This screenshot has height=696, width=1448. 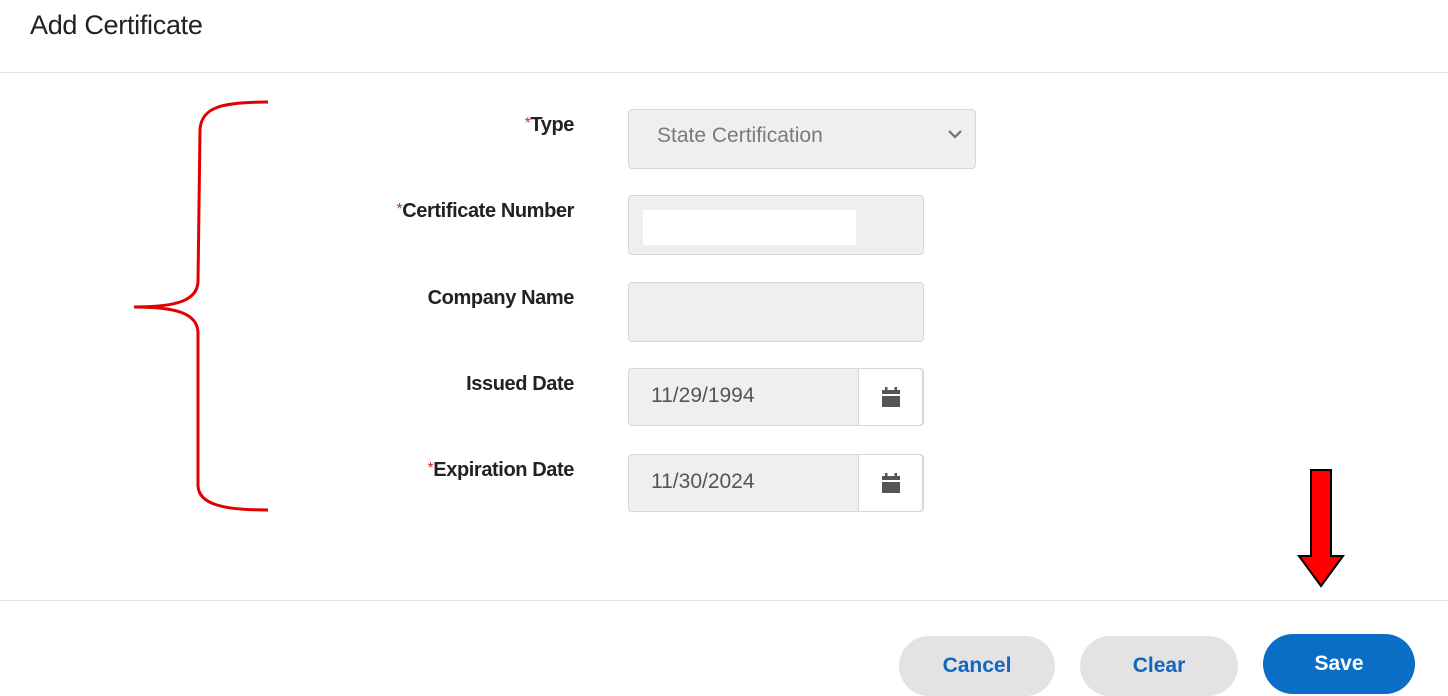 I want to click on arrow-down-icon, so click(x=1321, y=528).